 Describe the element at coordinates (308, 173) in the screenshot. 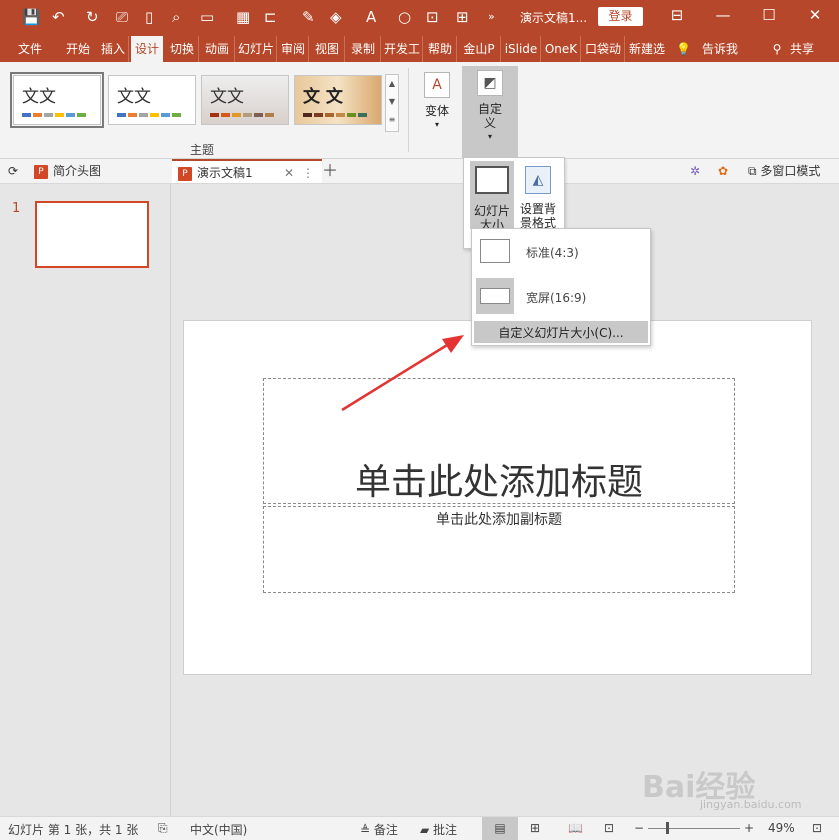

I see `tab-menu-icon: ⋮` at that location.